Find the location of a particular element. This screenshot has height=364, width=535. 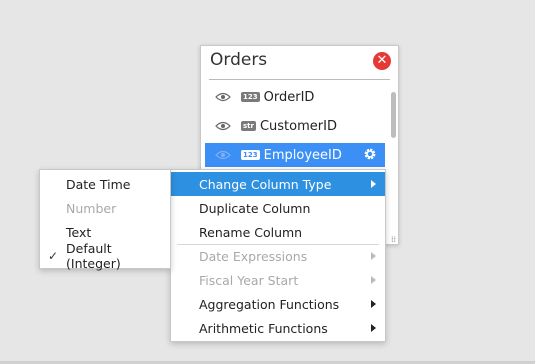

submenu-item-default-integer: ✓ Default (Integer) is located at coordinates (105, 256).